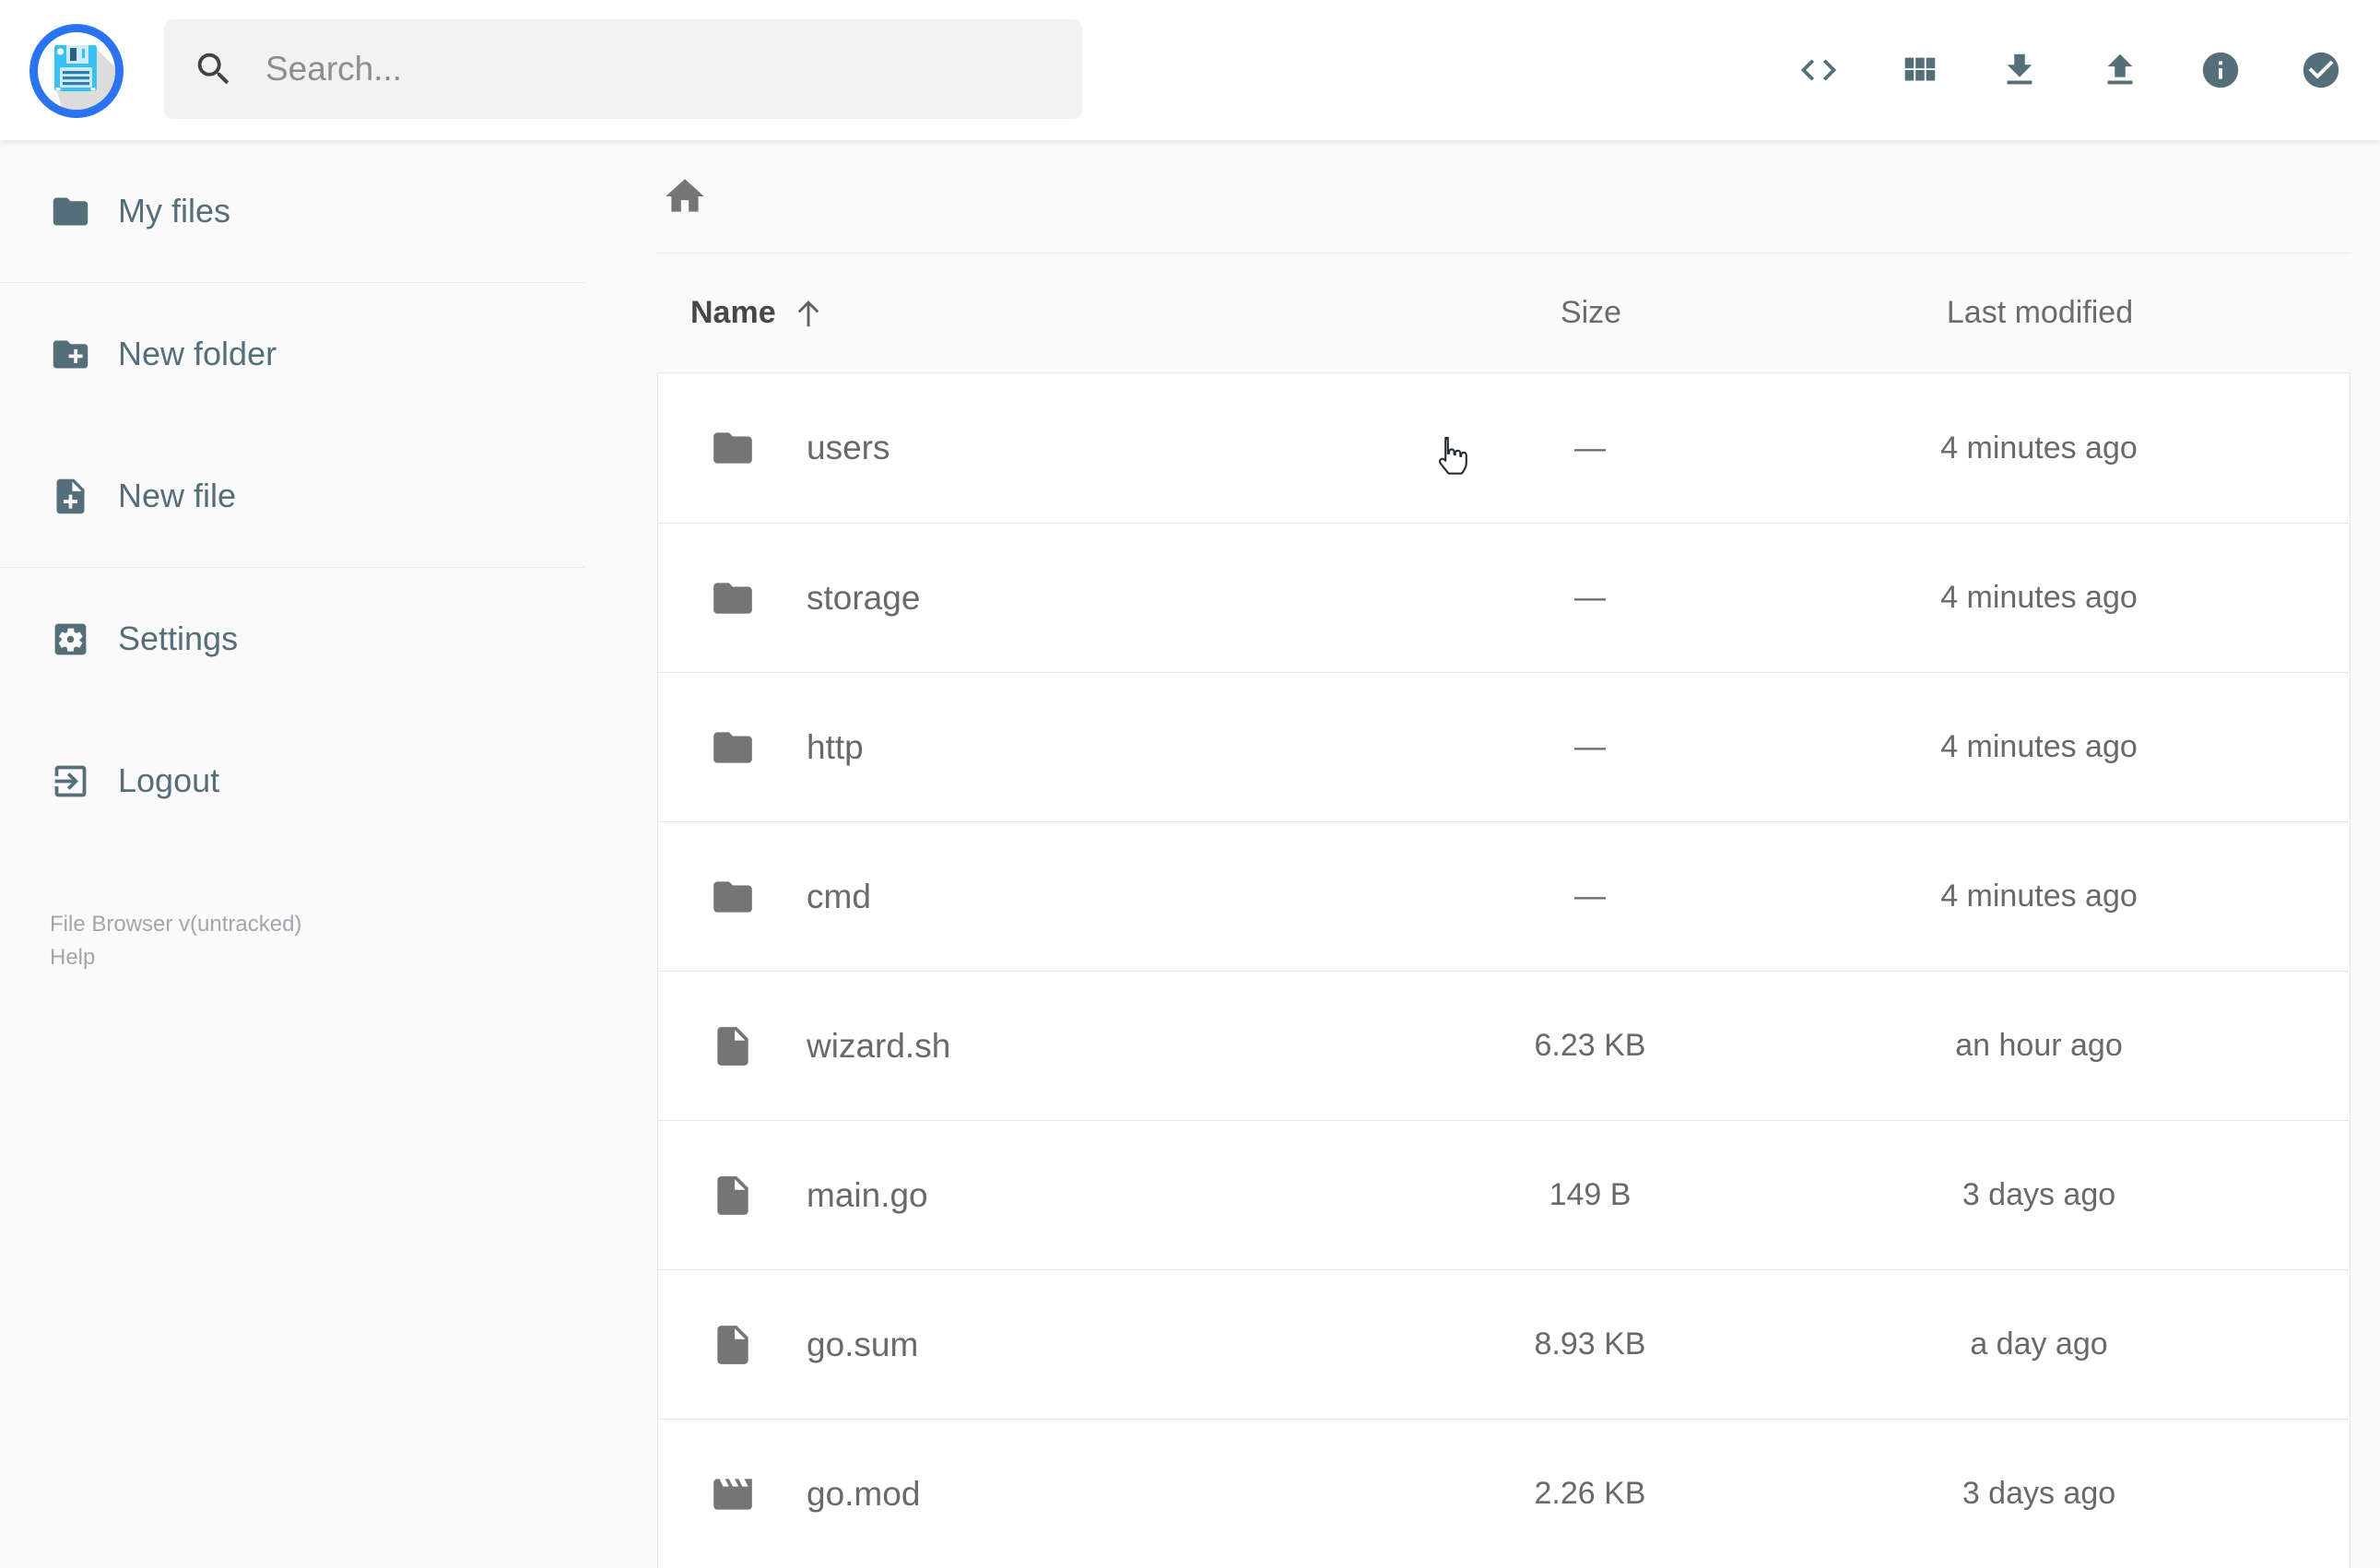  Describe the element at coordinates (1055, 1196) in the screenshot. I see `file-name-cell: main.go` at that location.